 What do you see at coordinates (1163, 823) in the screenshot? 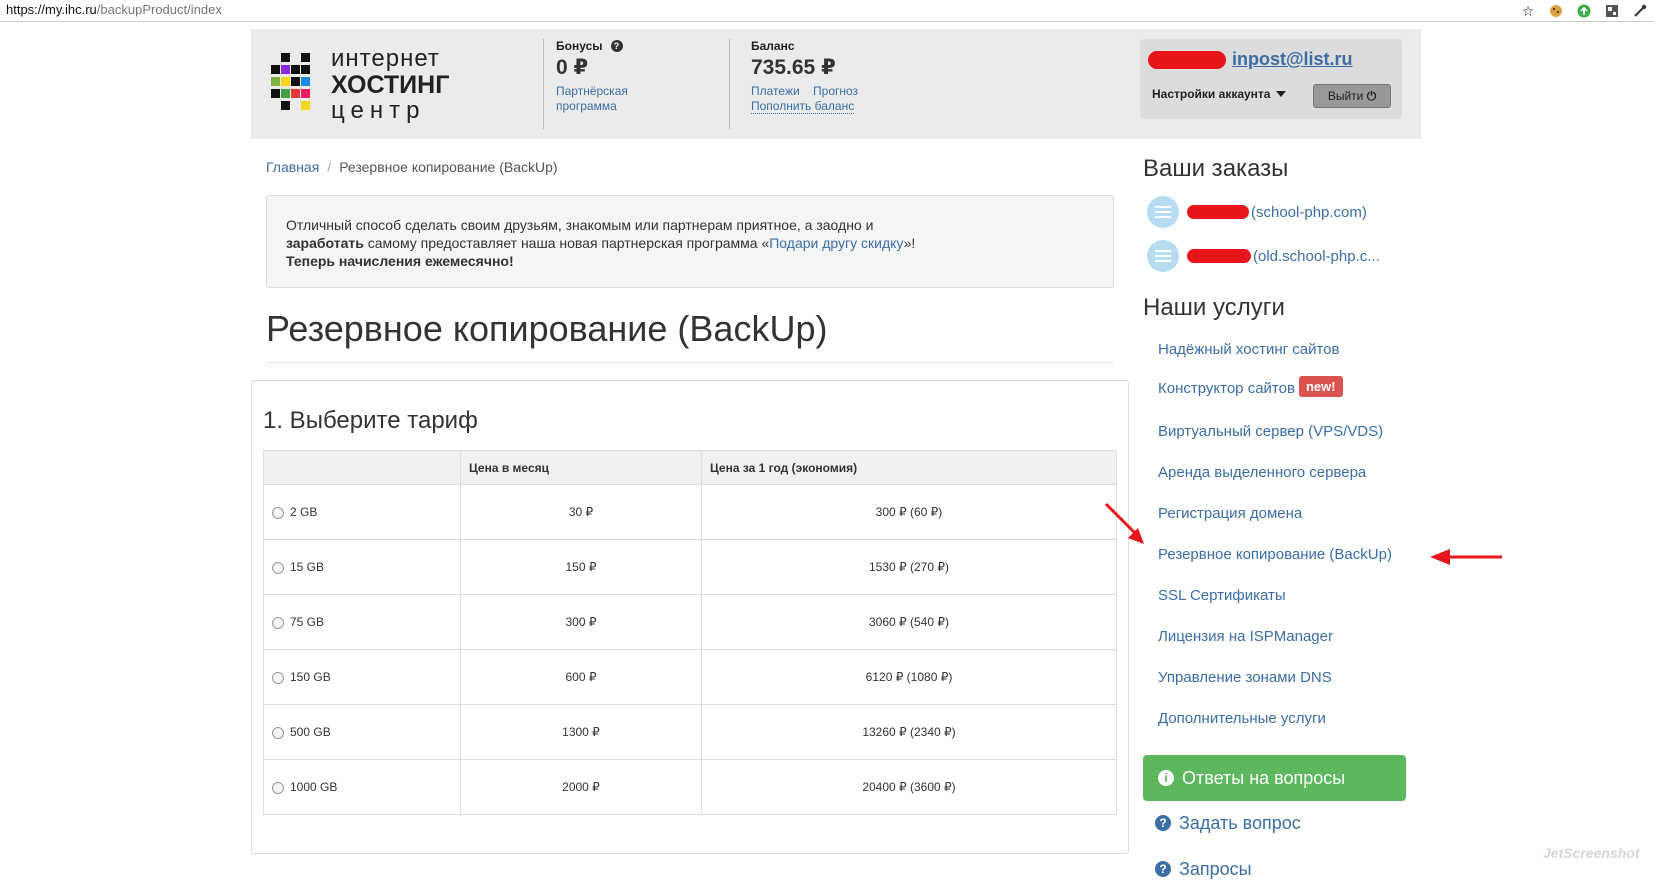
I see `question-icon: ?` at bounding box center [1163, 823].